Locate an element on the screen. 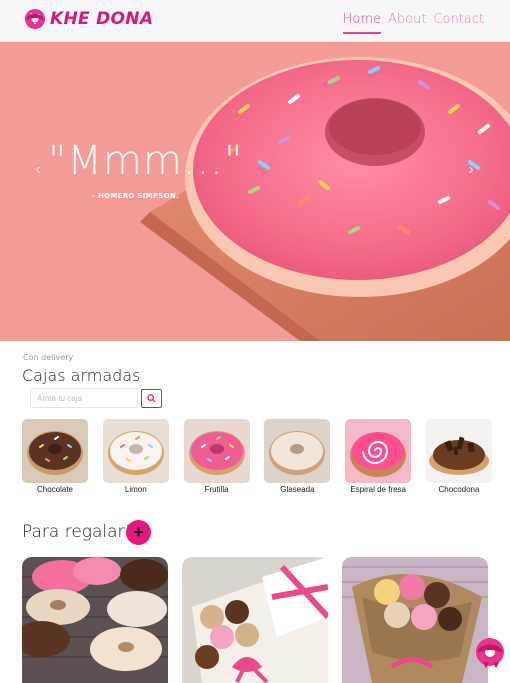 This screenshot has width=510, height=683. box-item-espiral-de-fresa: Espiral de fresa is located at coordinates (378, 456).